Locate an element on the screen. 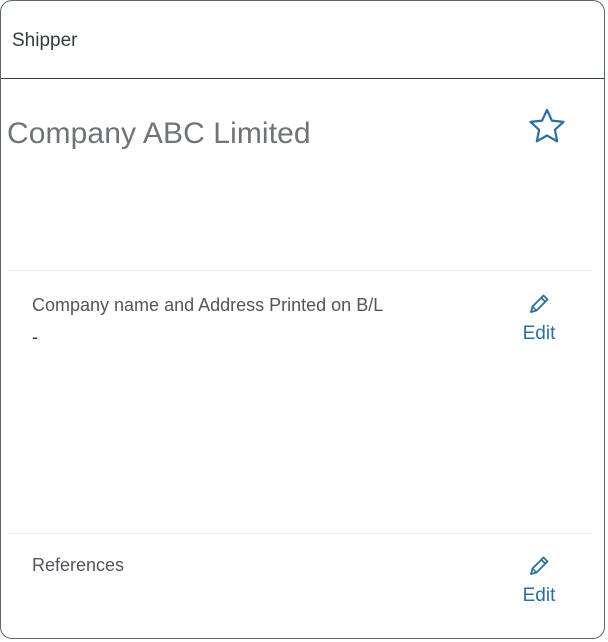  edit-references-button: Edit is located at coordinates (539, 584).